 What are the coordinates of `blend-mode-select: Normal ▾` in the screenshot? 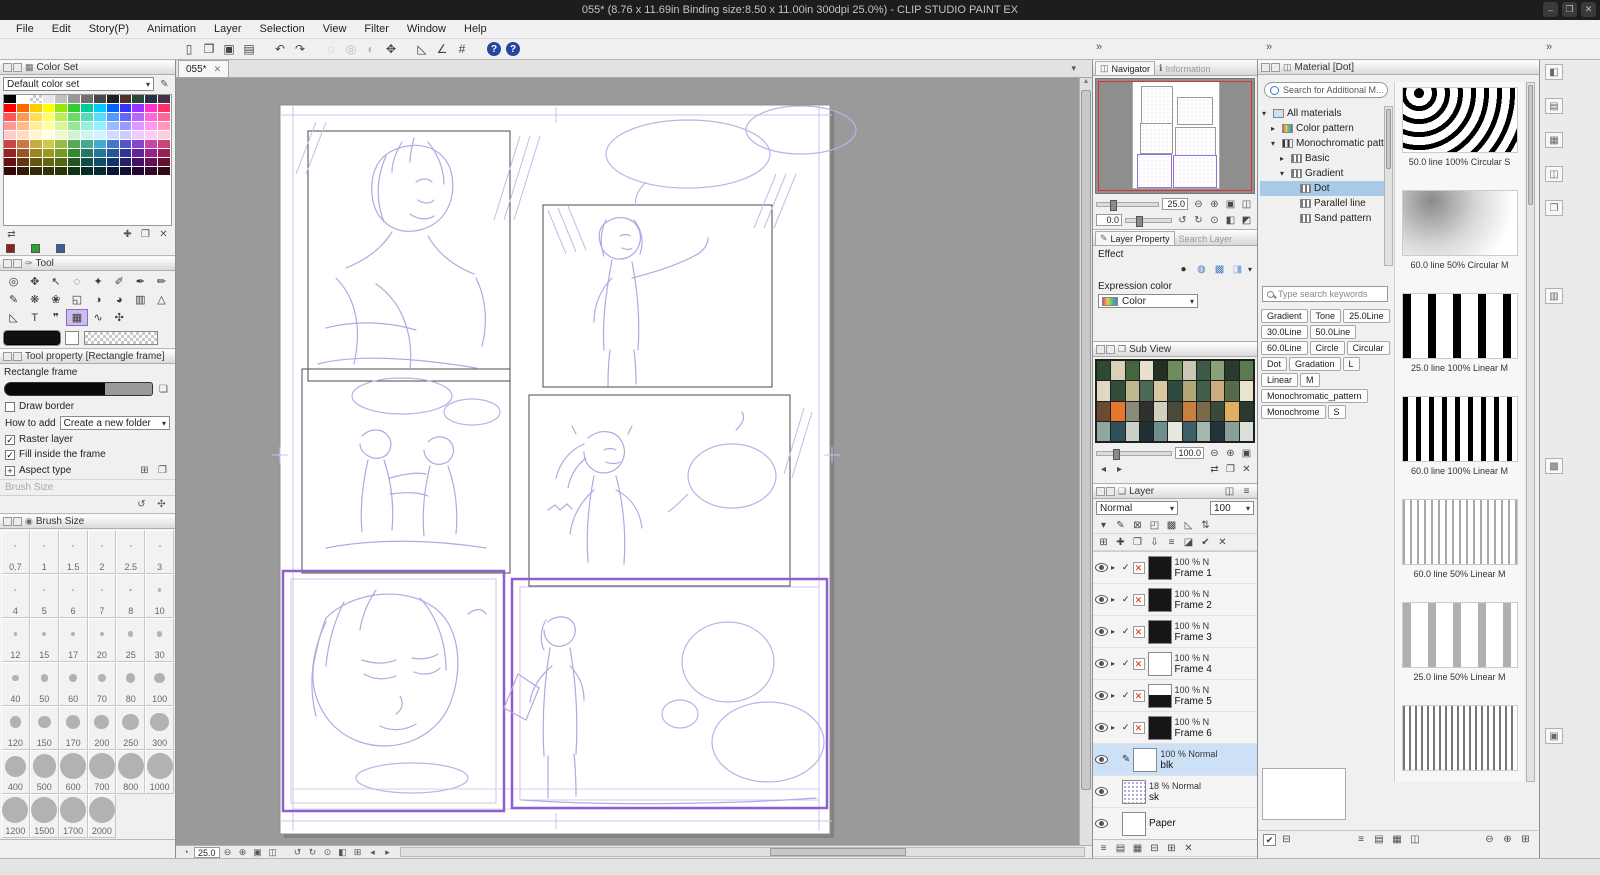 It's located at (1137, 508).